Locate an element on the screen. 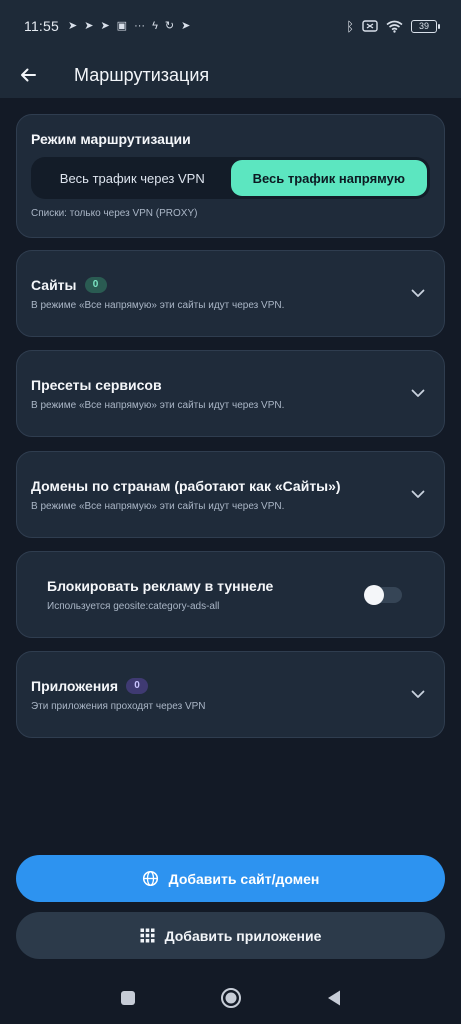  lightning-icon: ϟ is located at coordinates (155, 25).